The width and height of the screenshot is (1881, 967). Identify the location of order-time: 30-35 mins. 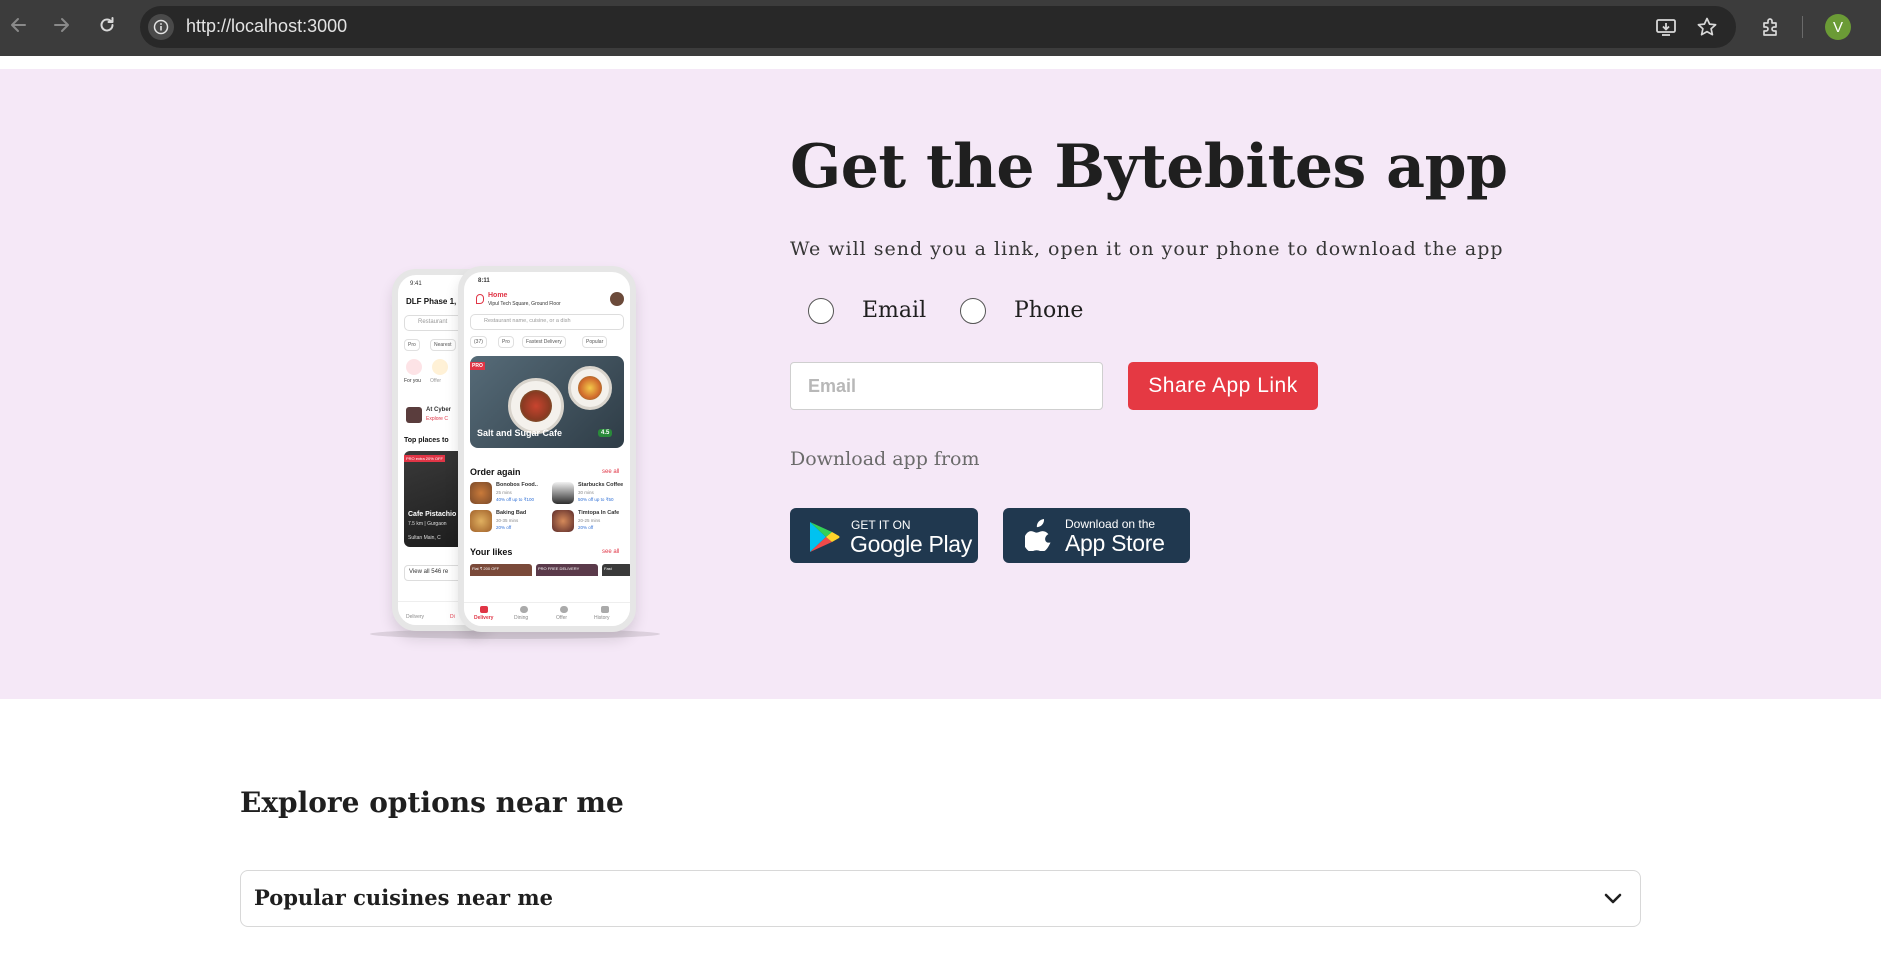
(507, 520).